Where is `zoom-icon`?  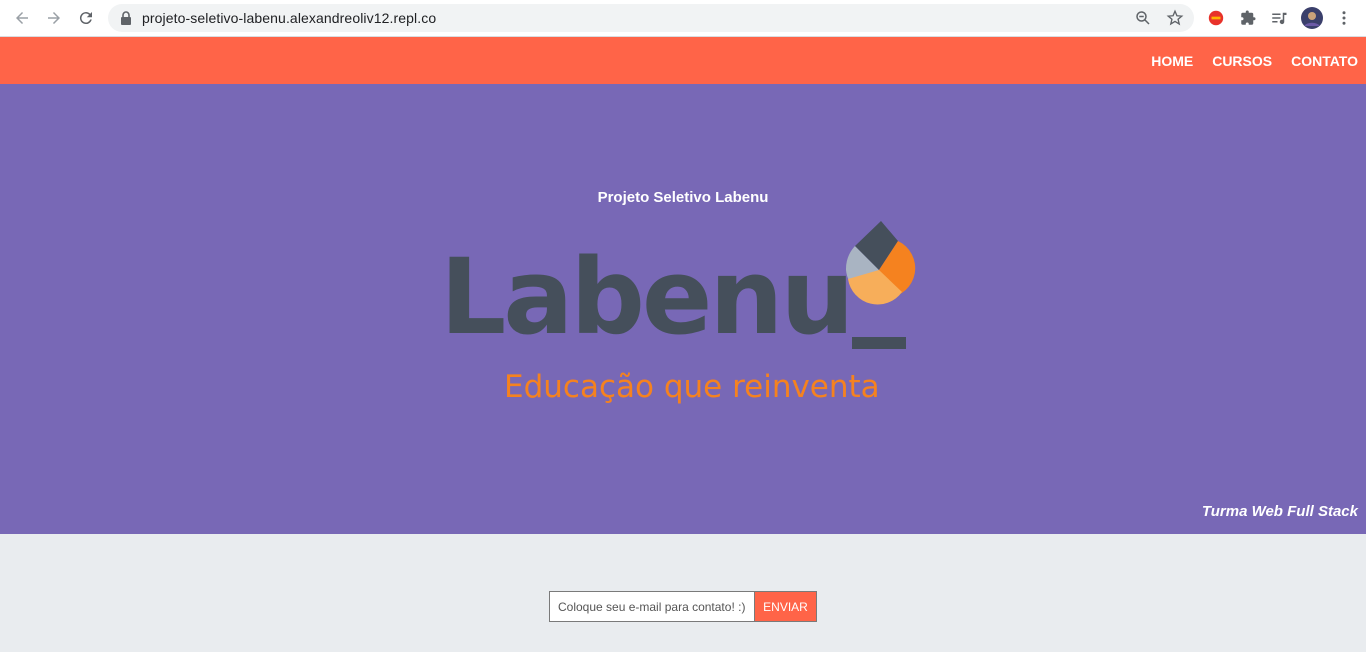
zoom-icon is located at coordinates (1143, 18).